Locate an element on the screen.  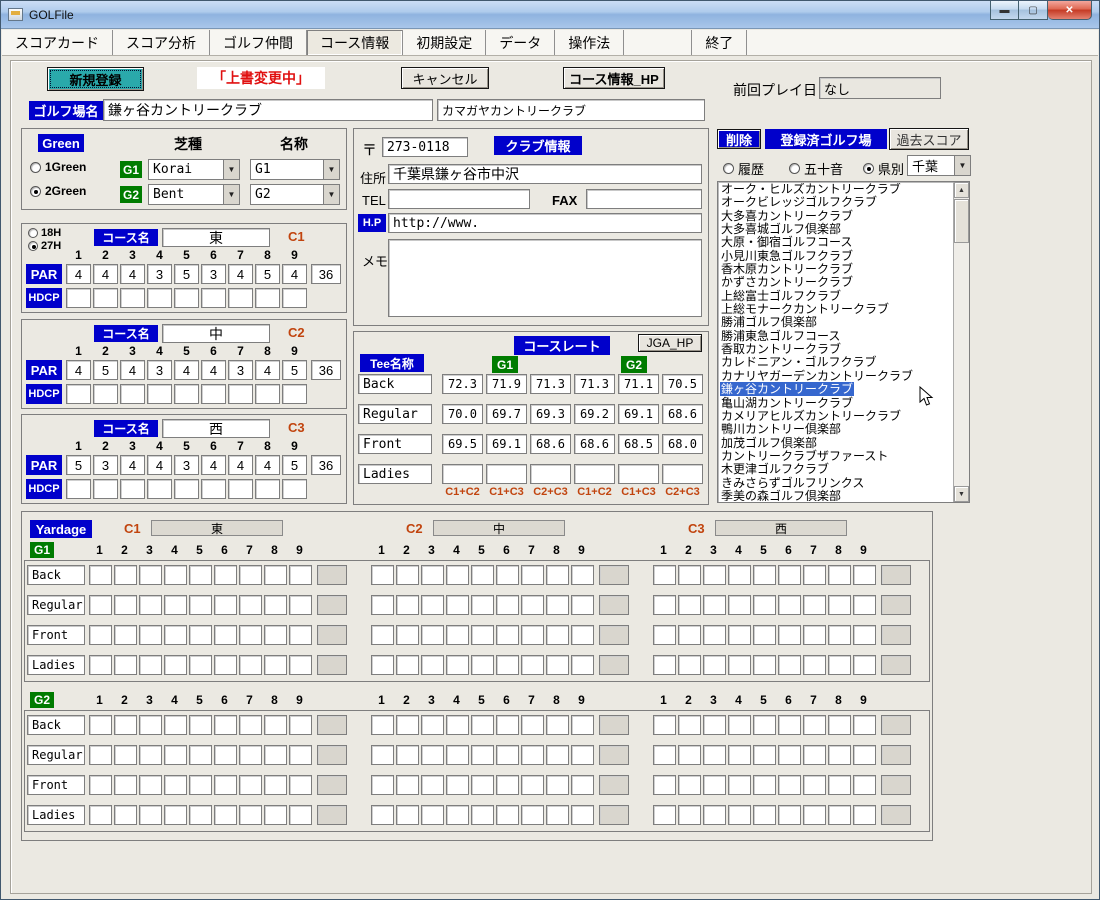
green-option: 2Green is located at coordinates (58, 191).